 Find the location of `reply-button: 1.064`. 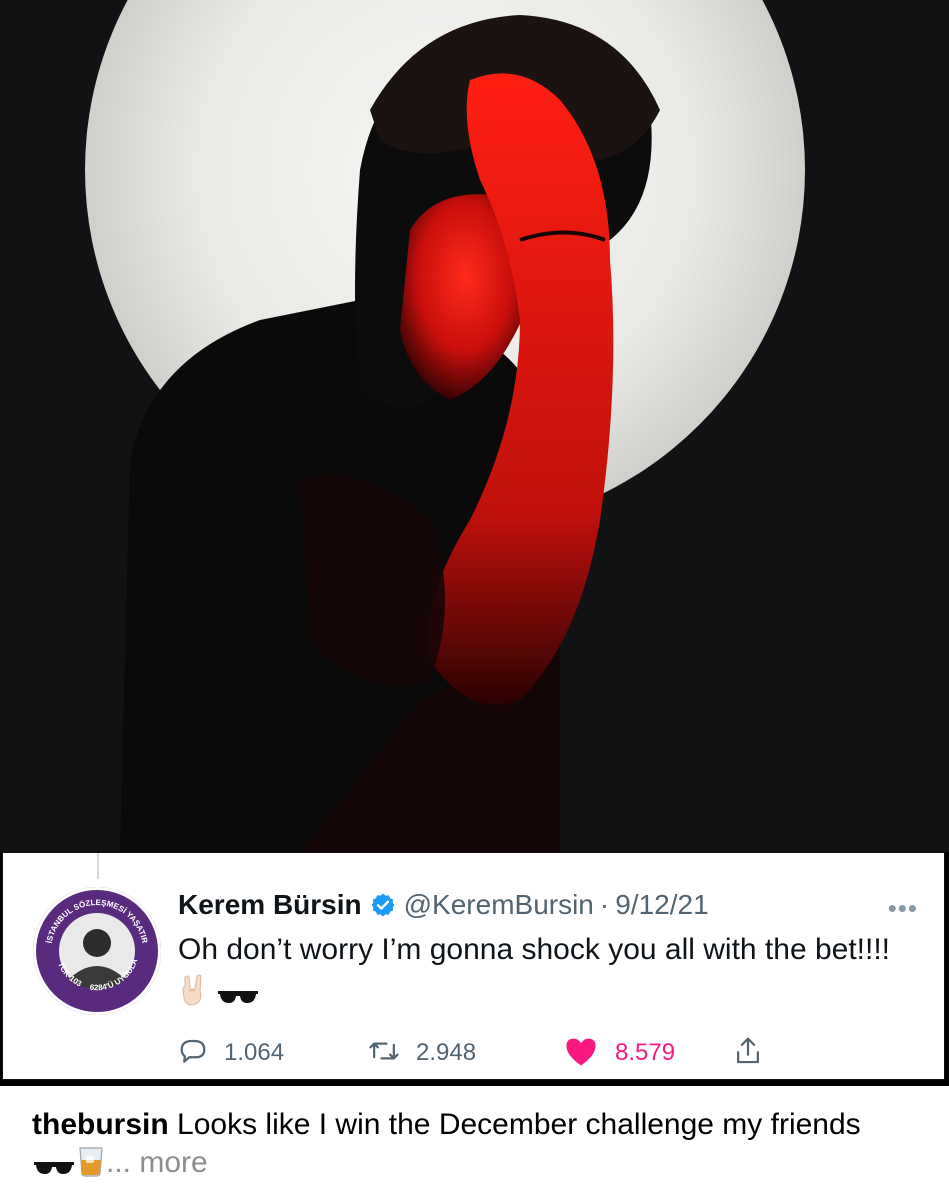

reply-button: 1.064 is located at coordinates (273, 1053).